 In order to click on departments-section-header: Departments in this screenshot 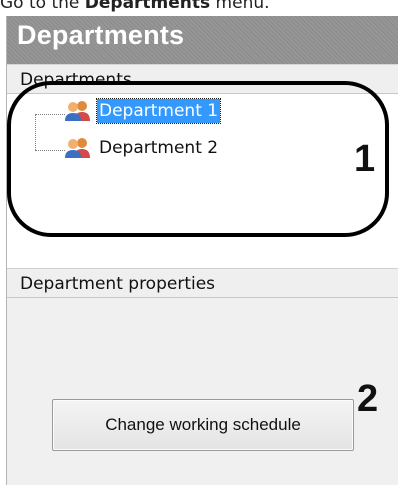, I will do `click(202, 79)`.